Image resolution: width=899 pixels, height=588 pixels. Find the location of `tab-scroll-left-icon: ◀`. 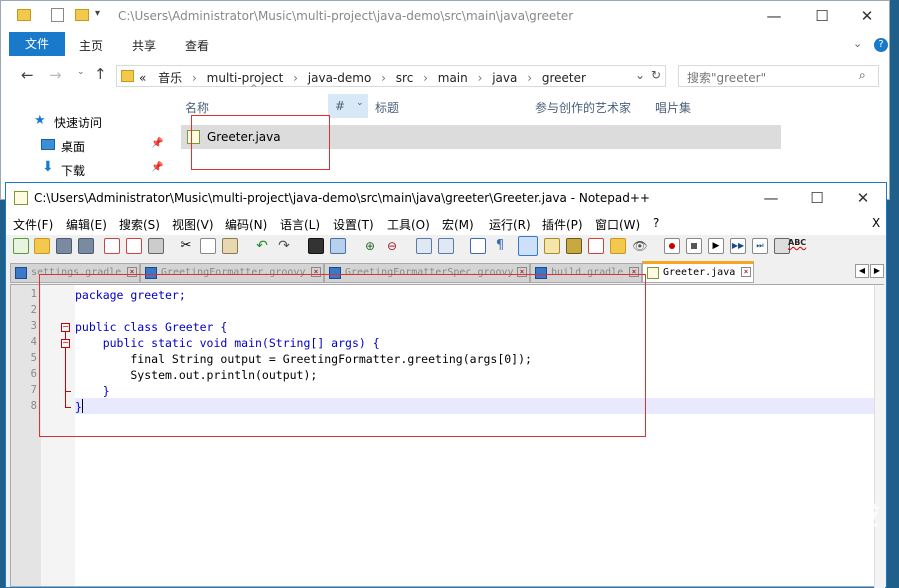

tab-scroll-left-icon: ◀ is located at coordinates (862, 271).